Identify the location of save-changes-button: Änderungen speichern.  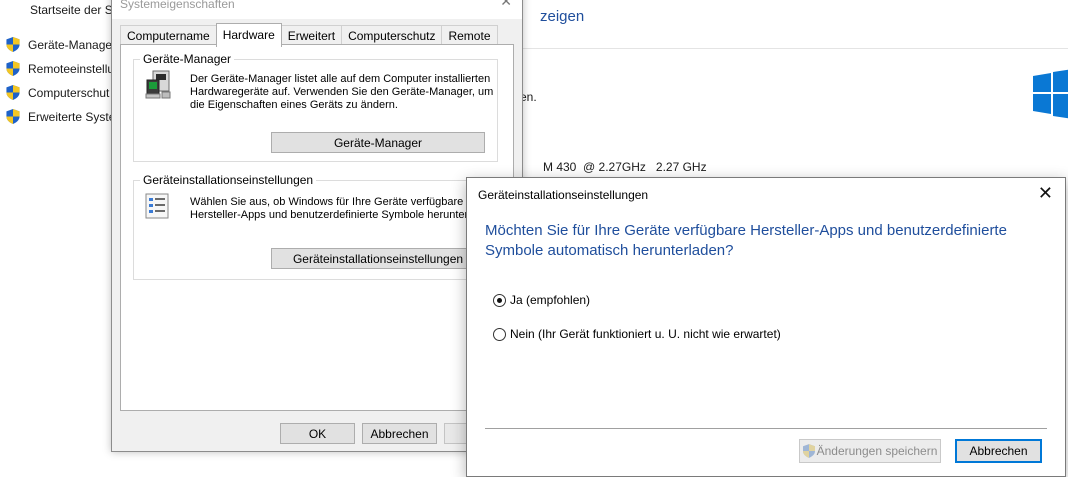
(870, 451).